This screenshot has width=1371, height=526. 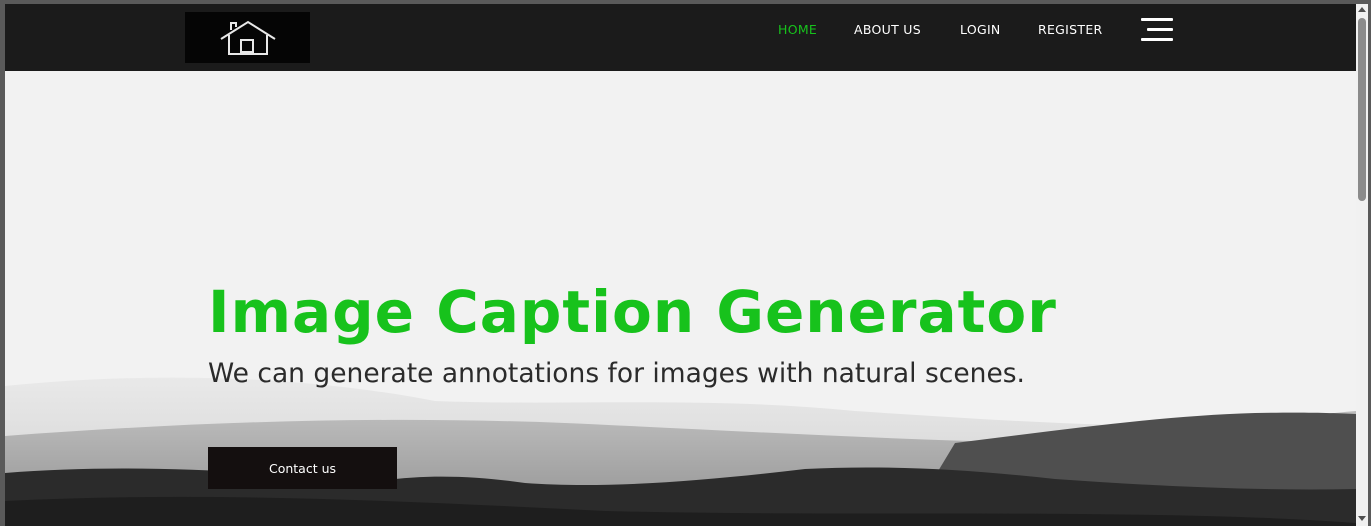 What do you see at coordinates (887, 29) in the screenshot?
I see `nav-about-us: ABOUT US` at bounding box center [887, 29].